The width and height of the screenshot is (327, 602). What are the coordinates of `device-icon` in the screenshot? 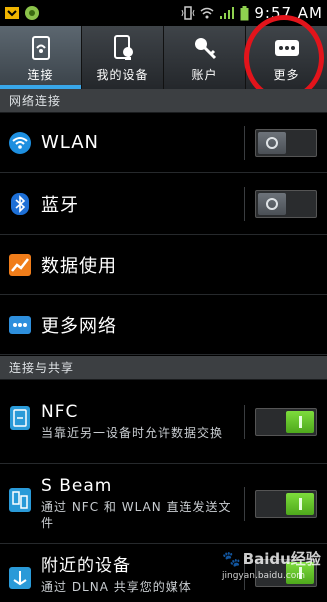 It's located at (123, 47).